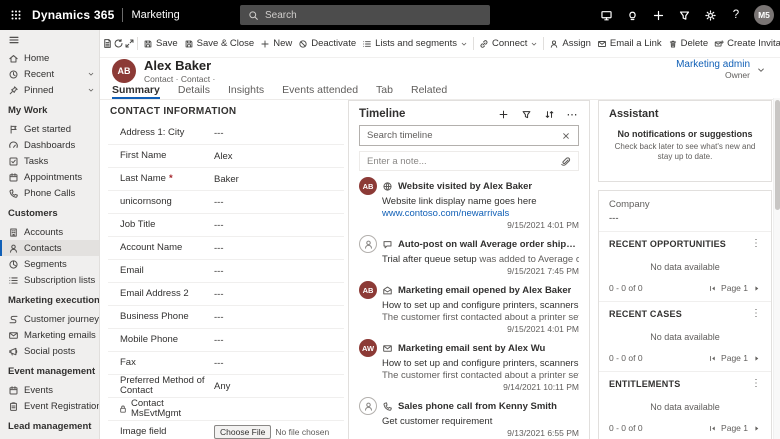 This screenshot has width=780, height=439. What do you see at coordinates (49, 145) in the screenshot?
I see `sidebar-item-dashboards: Dashboards` at bounding box center [49, 145].